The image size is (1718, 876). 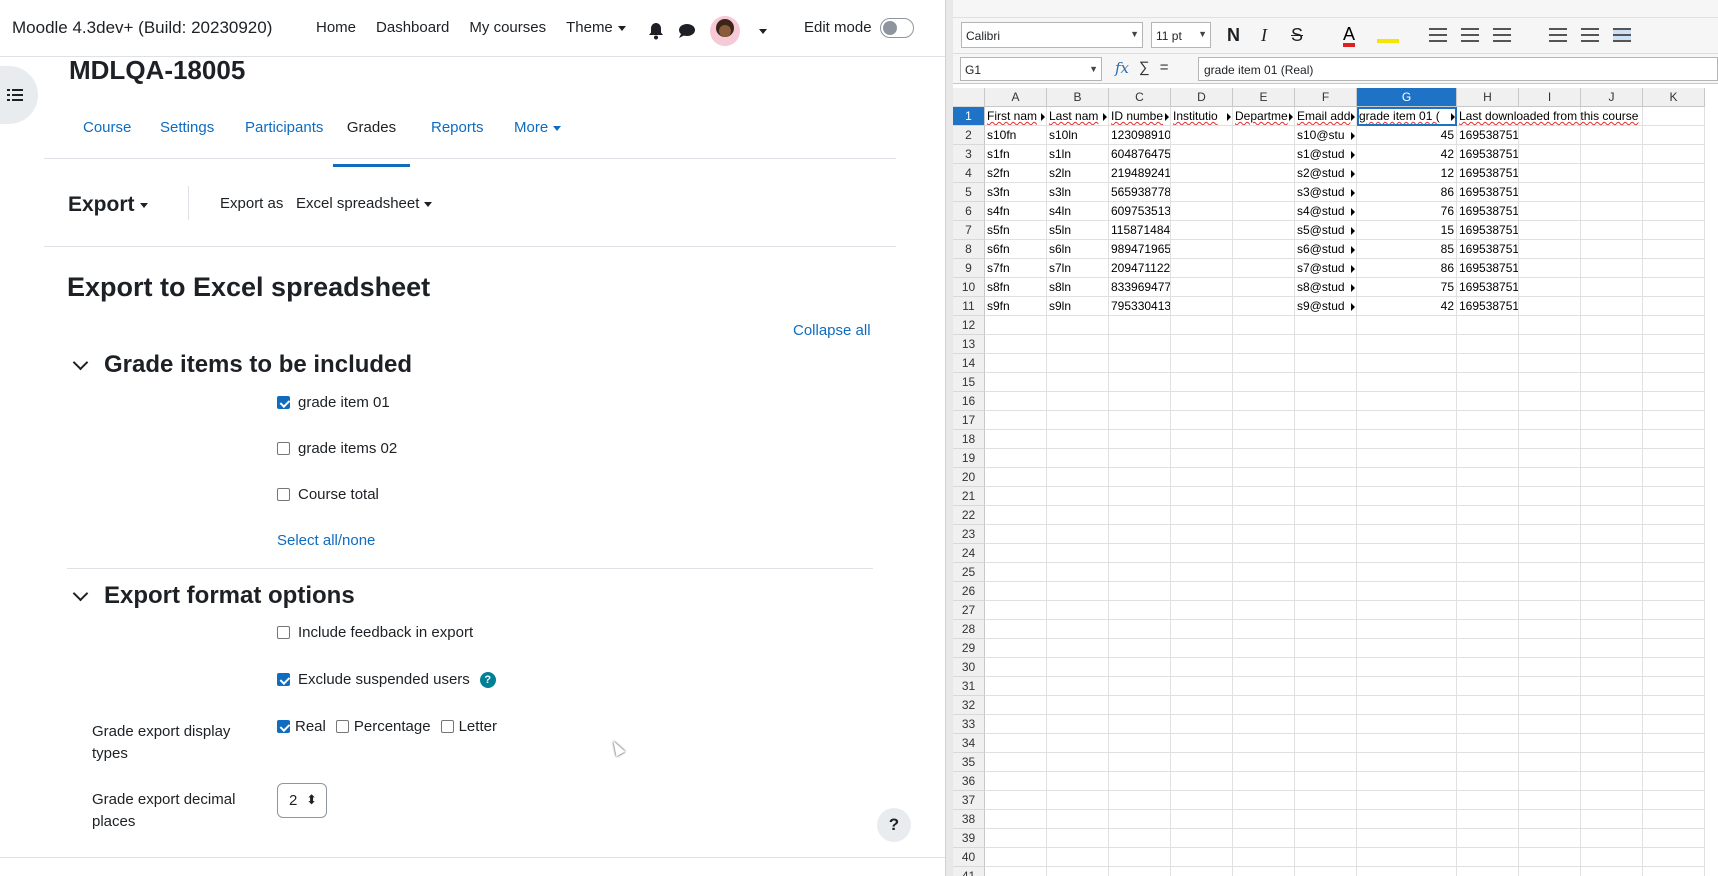 I want to click on checkbox-unchecked, so click(x=283, y=632).